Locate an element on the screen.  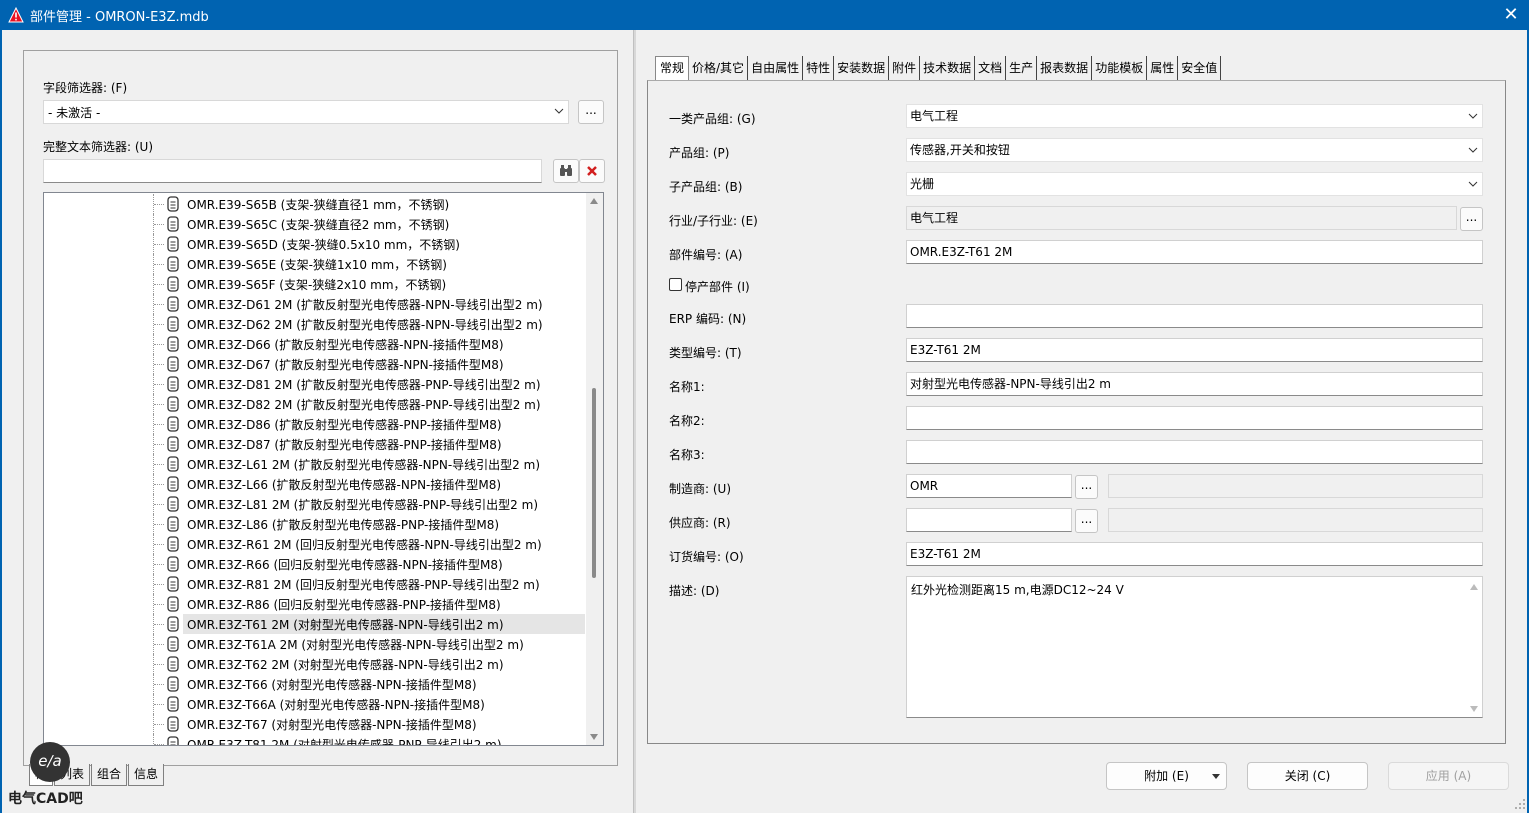
tab-free-properties: 自由属性 is located at coordinates (776, 68).